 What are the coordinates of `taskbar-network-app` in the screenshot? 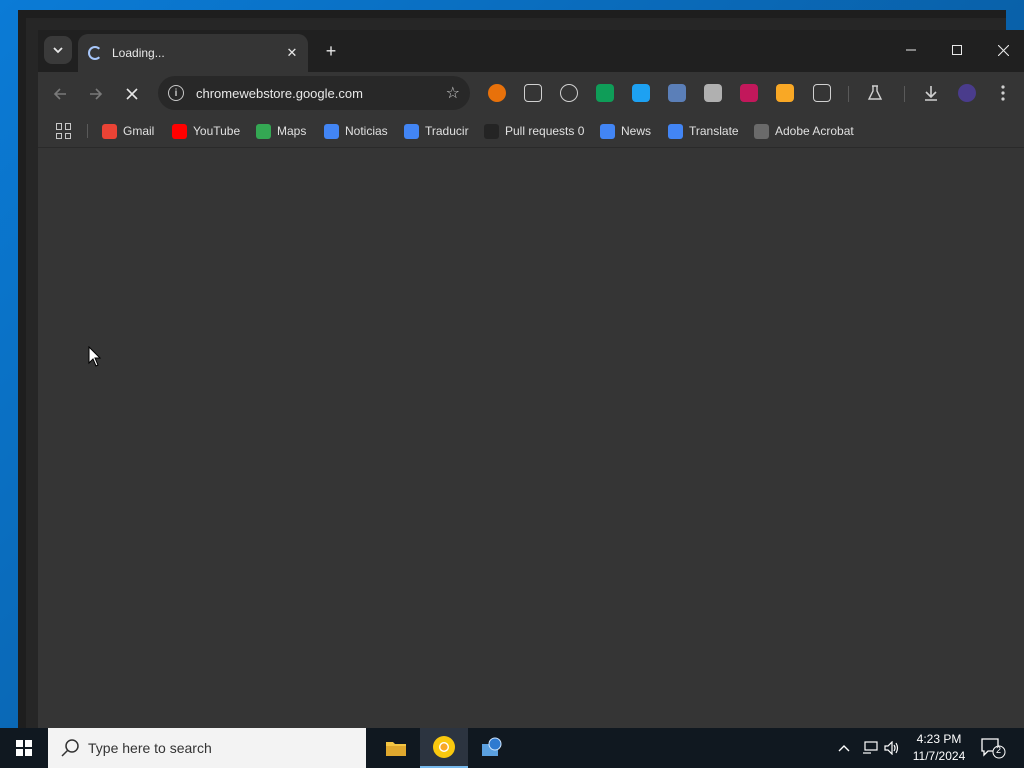 It's located at (492, 748).